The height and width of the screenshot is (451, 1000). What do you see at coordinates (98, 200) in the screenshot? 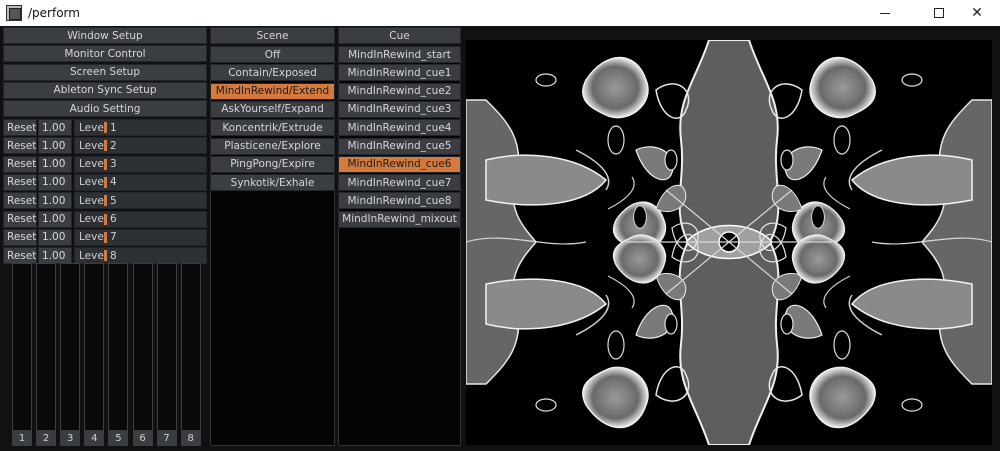
I see `level-slider-label: Level 5` at bounding box center [98, 200].